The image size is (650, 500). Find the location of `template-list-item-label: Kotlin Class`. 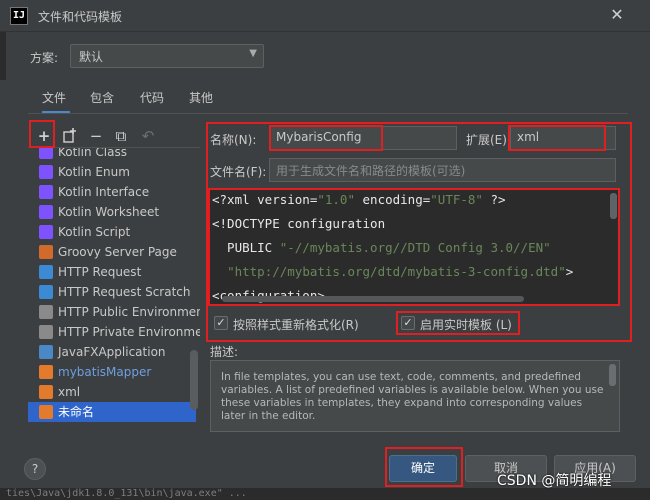

template-list-item-label: Kotlin Class is located at coordinates (92, 153).